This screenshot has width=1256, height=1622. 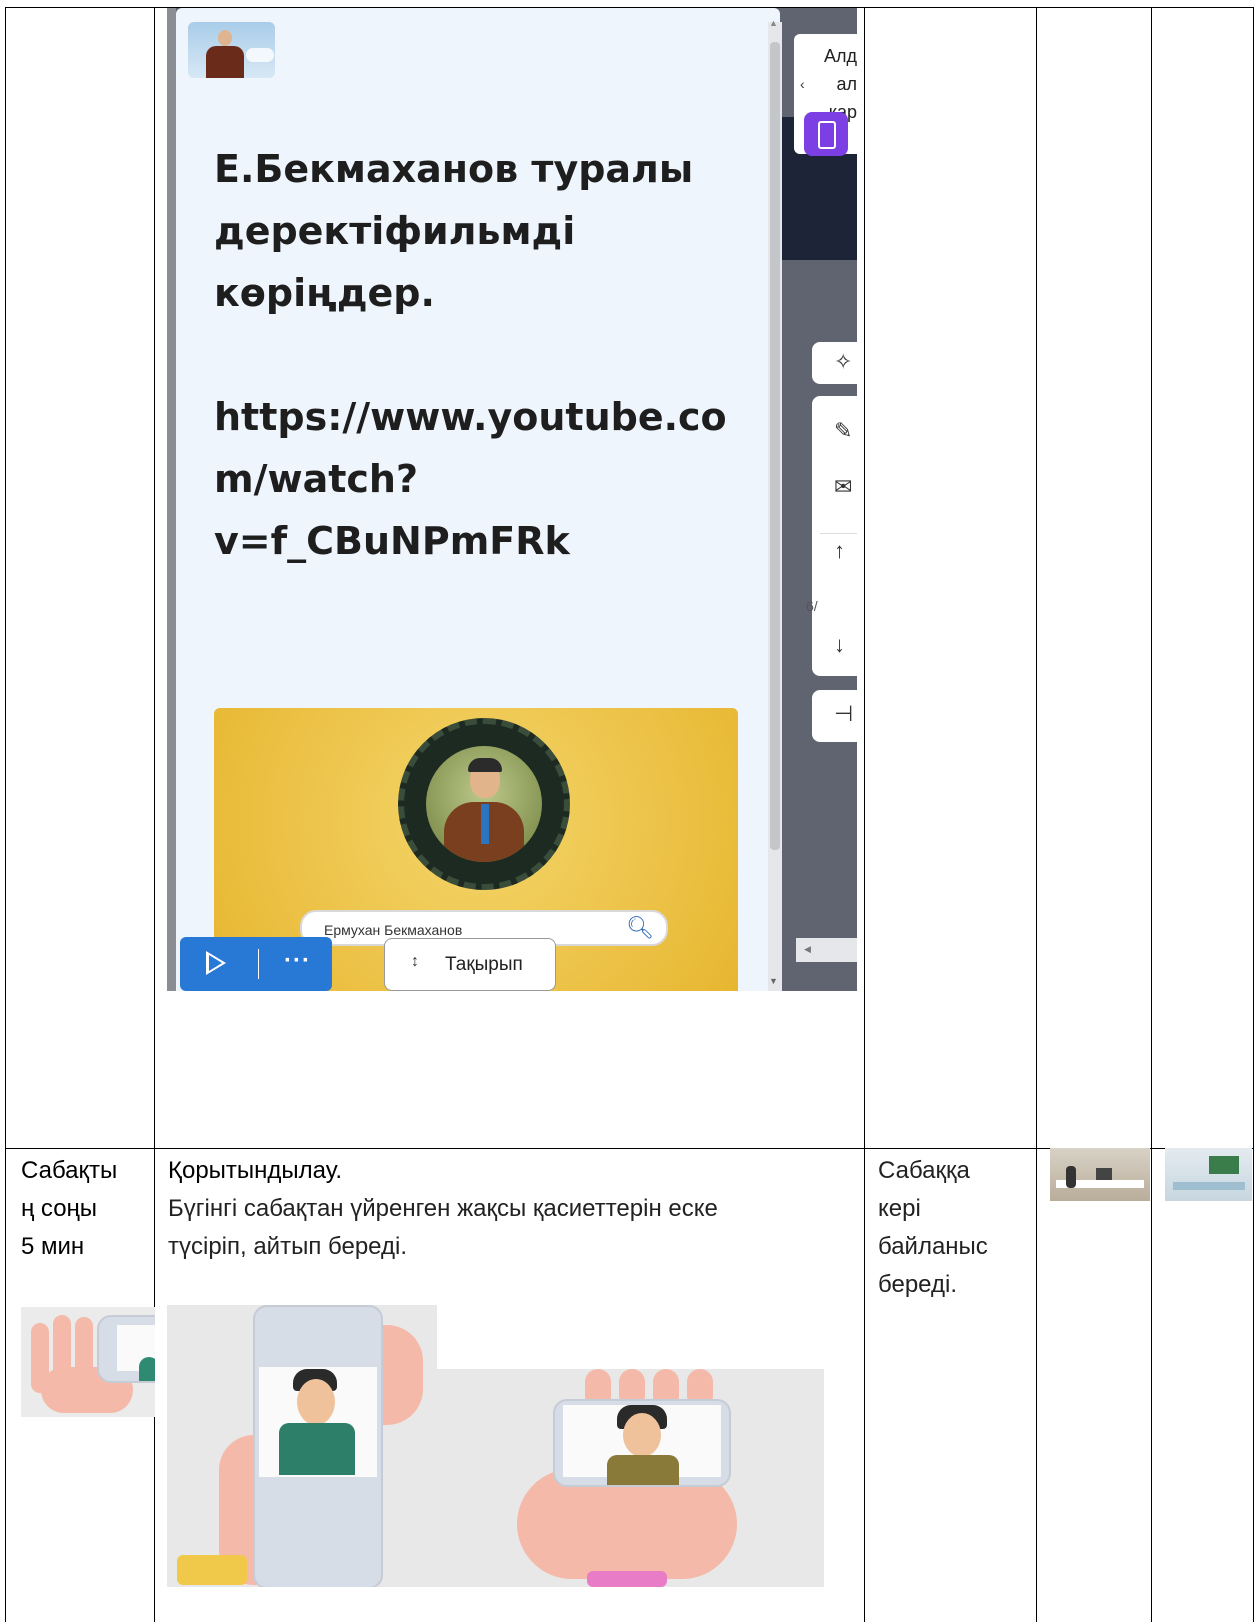 What do you see at coordinates (255, 1170) in the screenshot?
I see `section-title: Қорытындылау.` at bounding box center [255, 1170].